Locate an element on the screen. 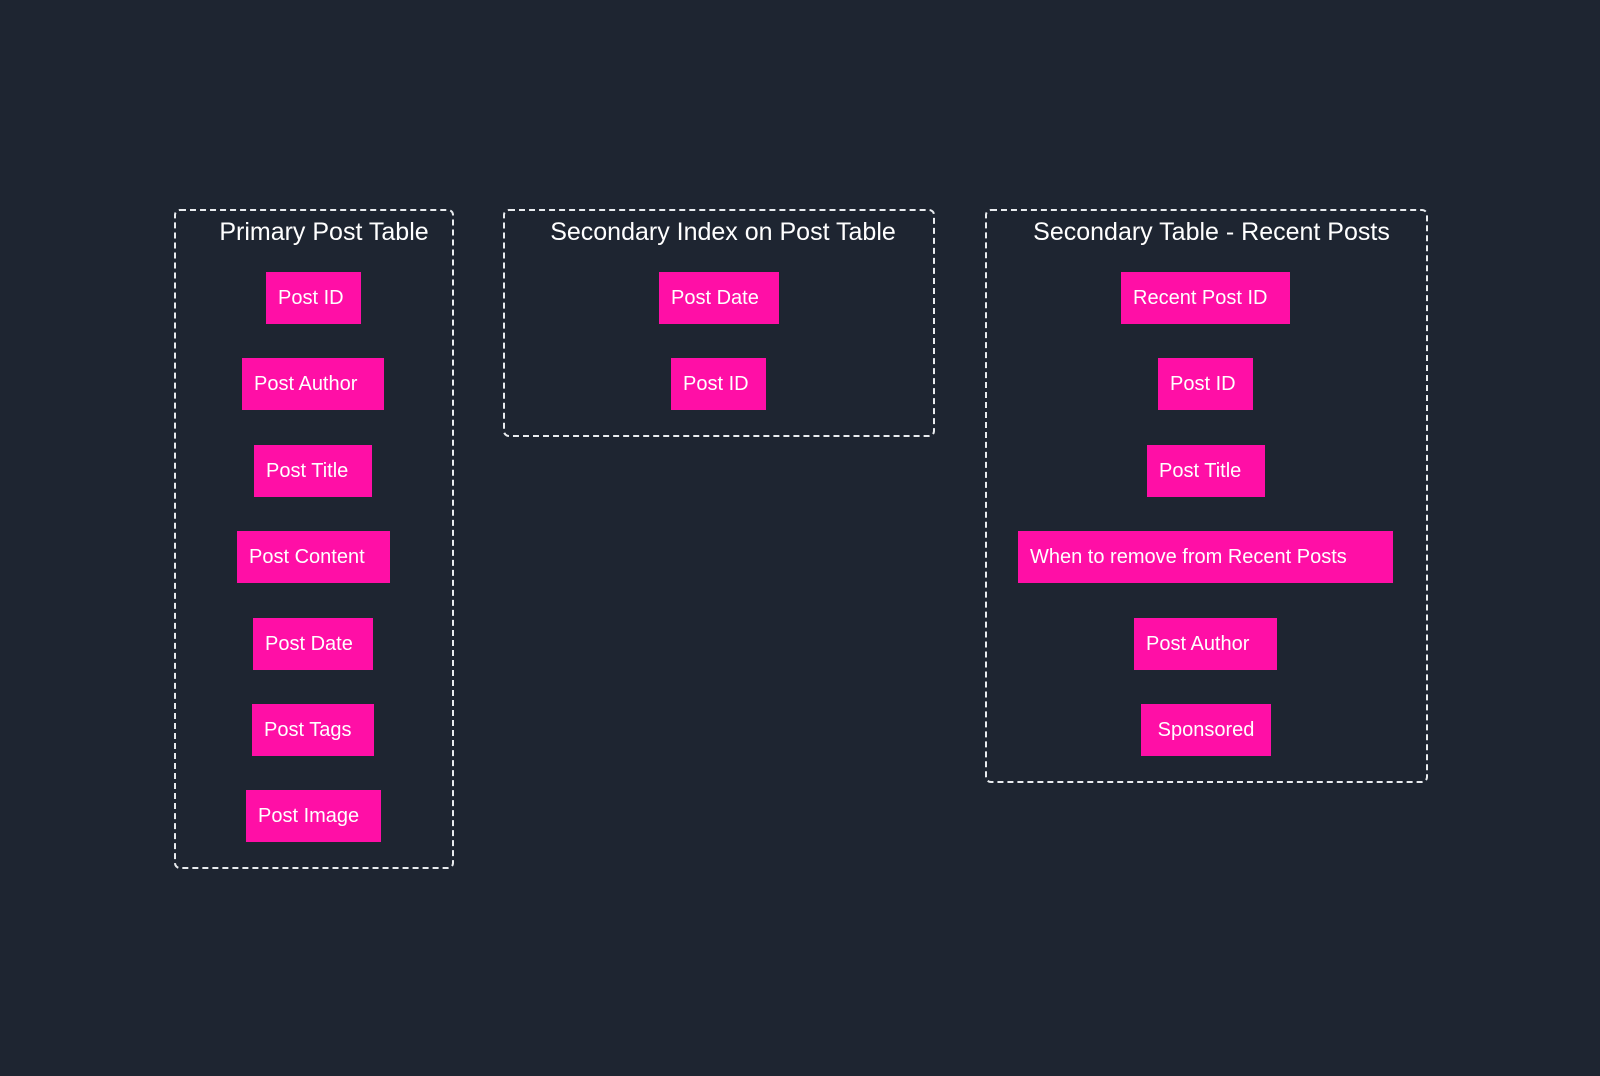  field-recent-post-id: Recent Post ID is located at coordinates (1205, 298).